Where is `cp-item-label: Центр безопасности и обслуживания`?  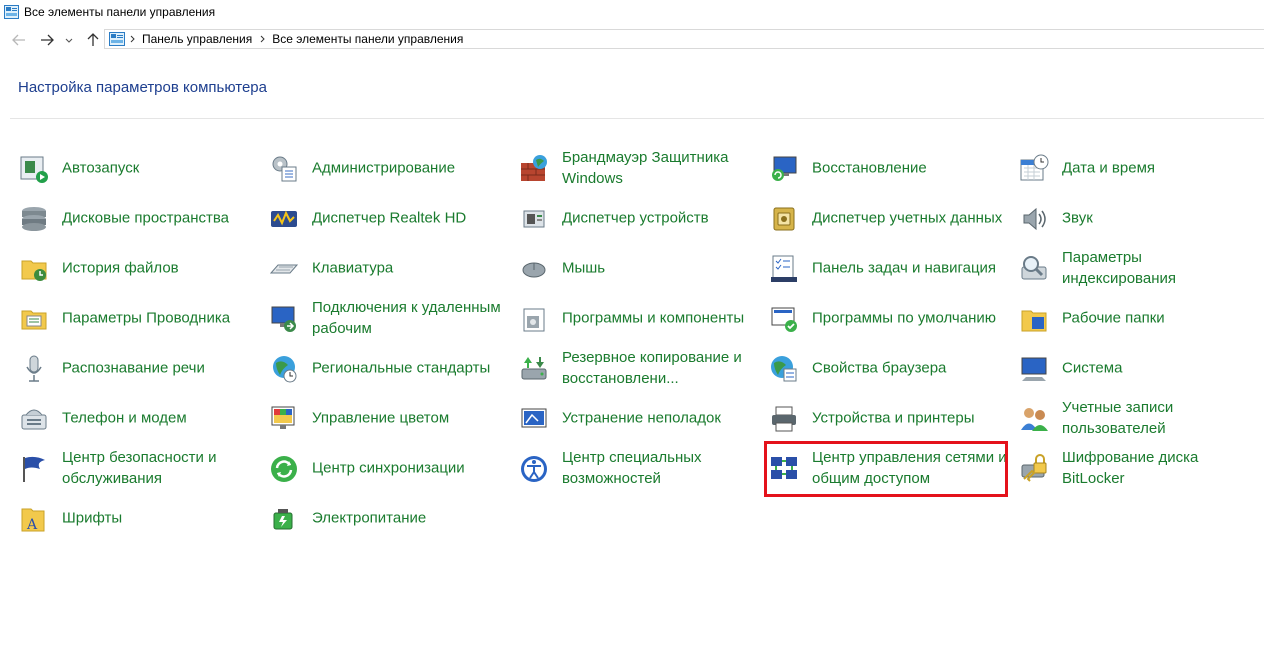
cp-item-label: Центр безопасности и обслуживания is located at coordinates (139, 468).